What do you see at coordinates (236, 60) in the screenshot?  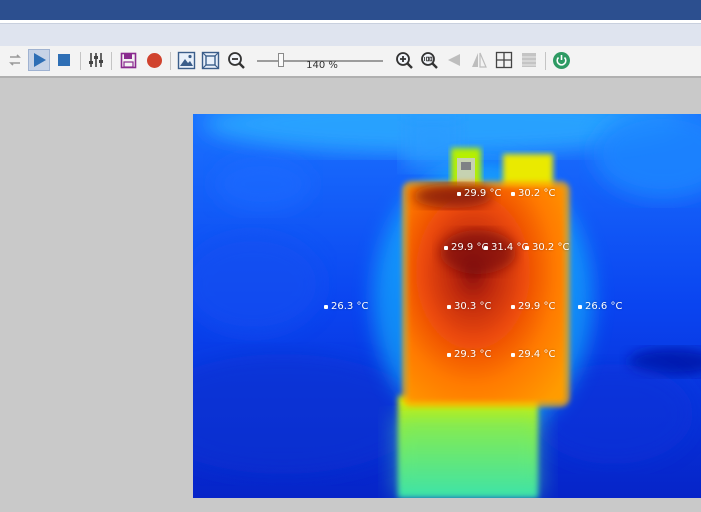 I see `zoom-out-icon` at bounding box center [236, 60].